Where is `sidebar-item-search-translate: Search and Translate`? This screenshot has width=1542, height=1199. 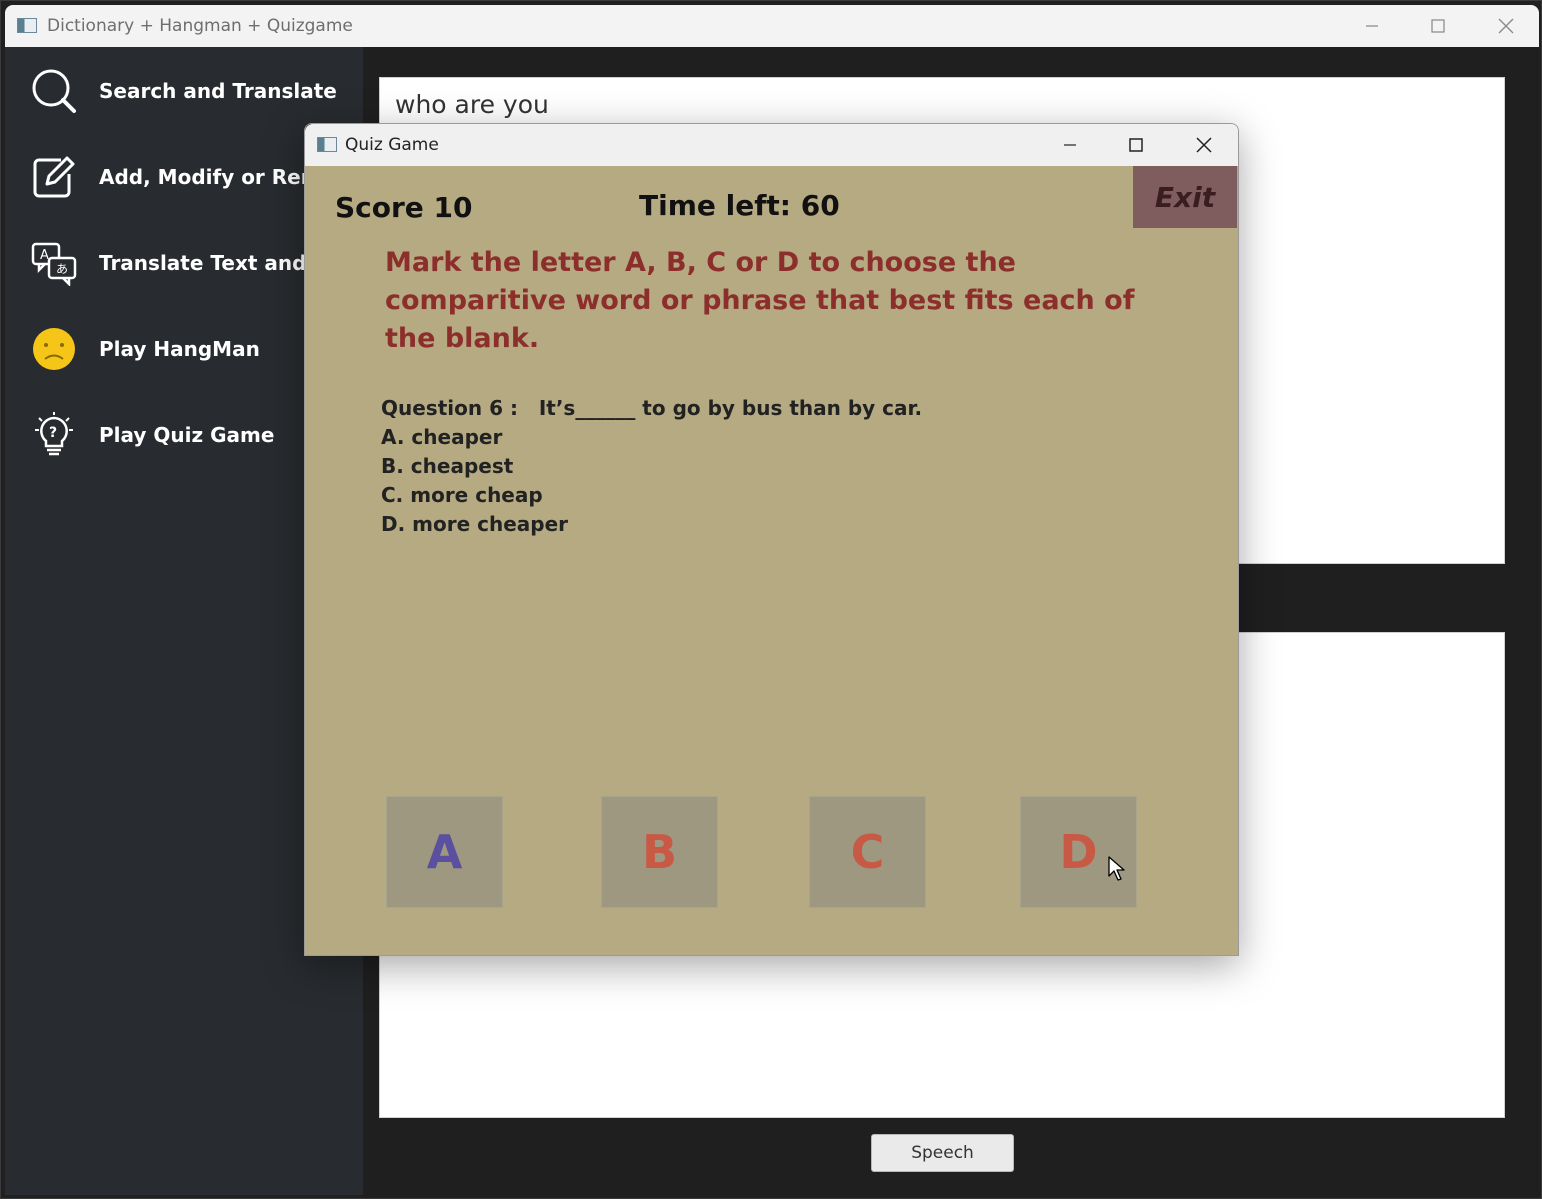
sidebar-item-search-translate: Search and Translate is located at coordinates (184, 91).